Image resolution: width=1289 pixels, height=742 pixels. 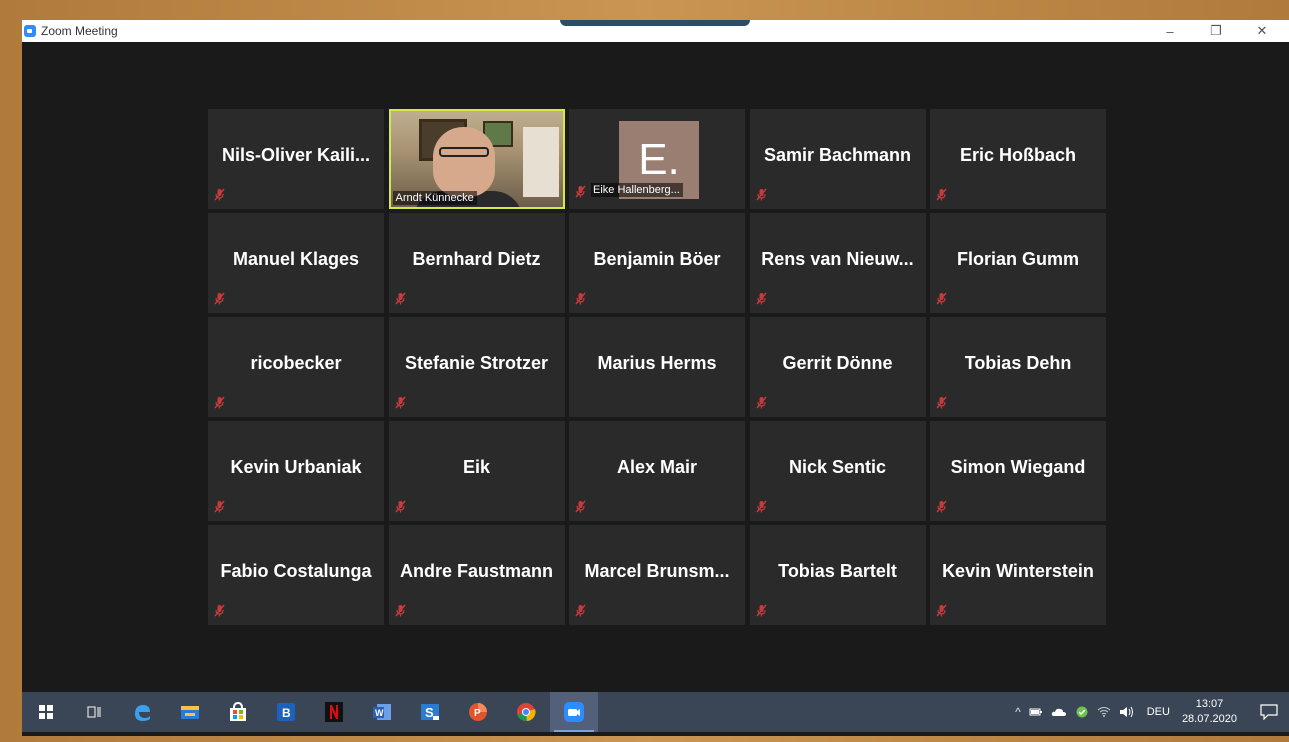 I want to click on s-app-taskbar-button: S, so click(x=430, y=712).